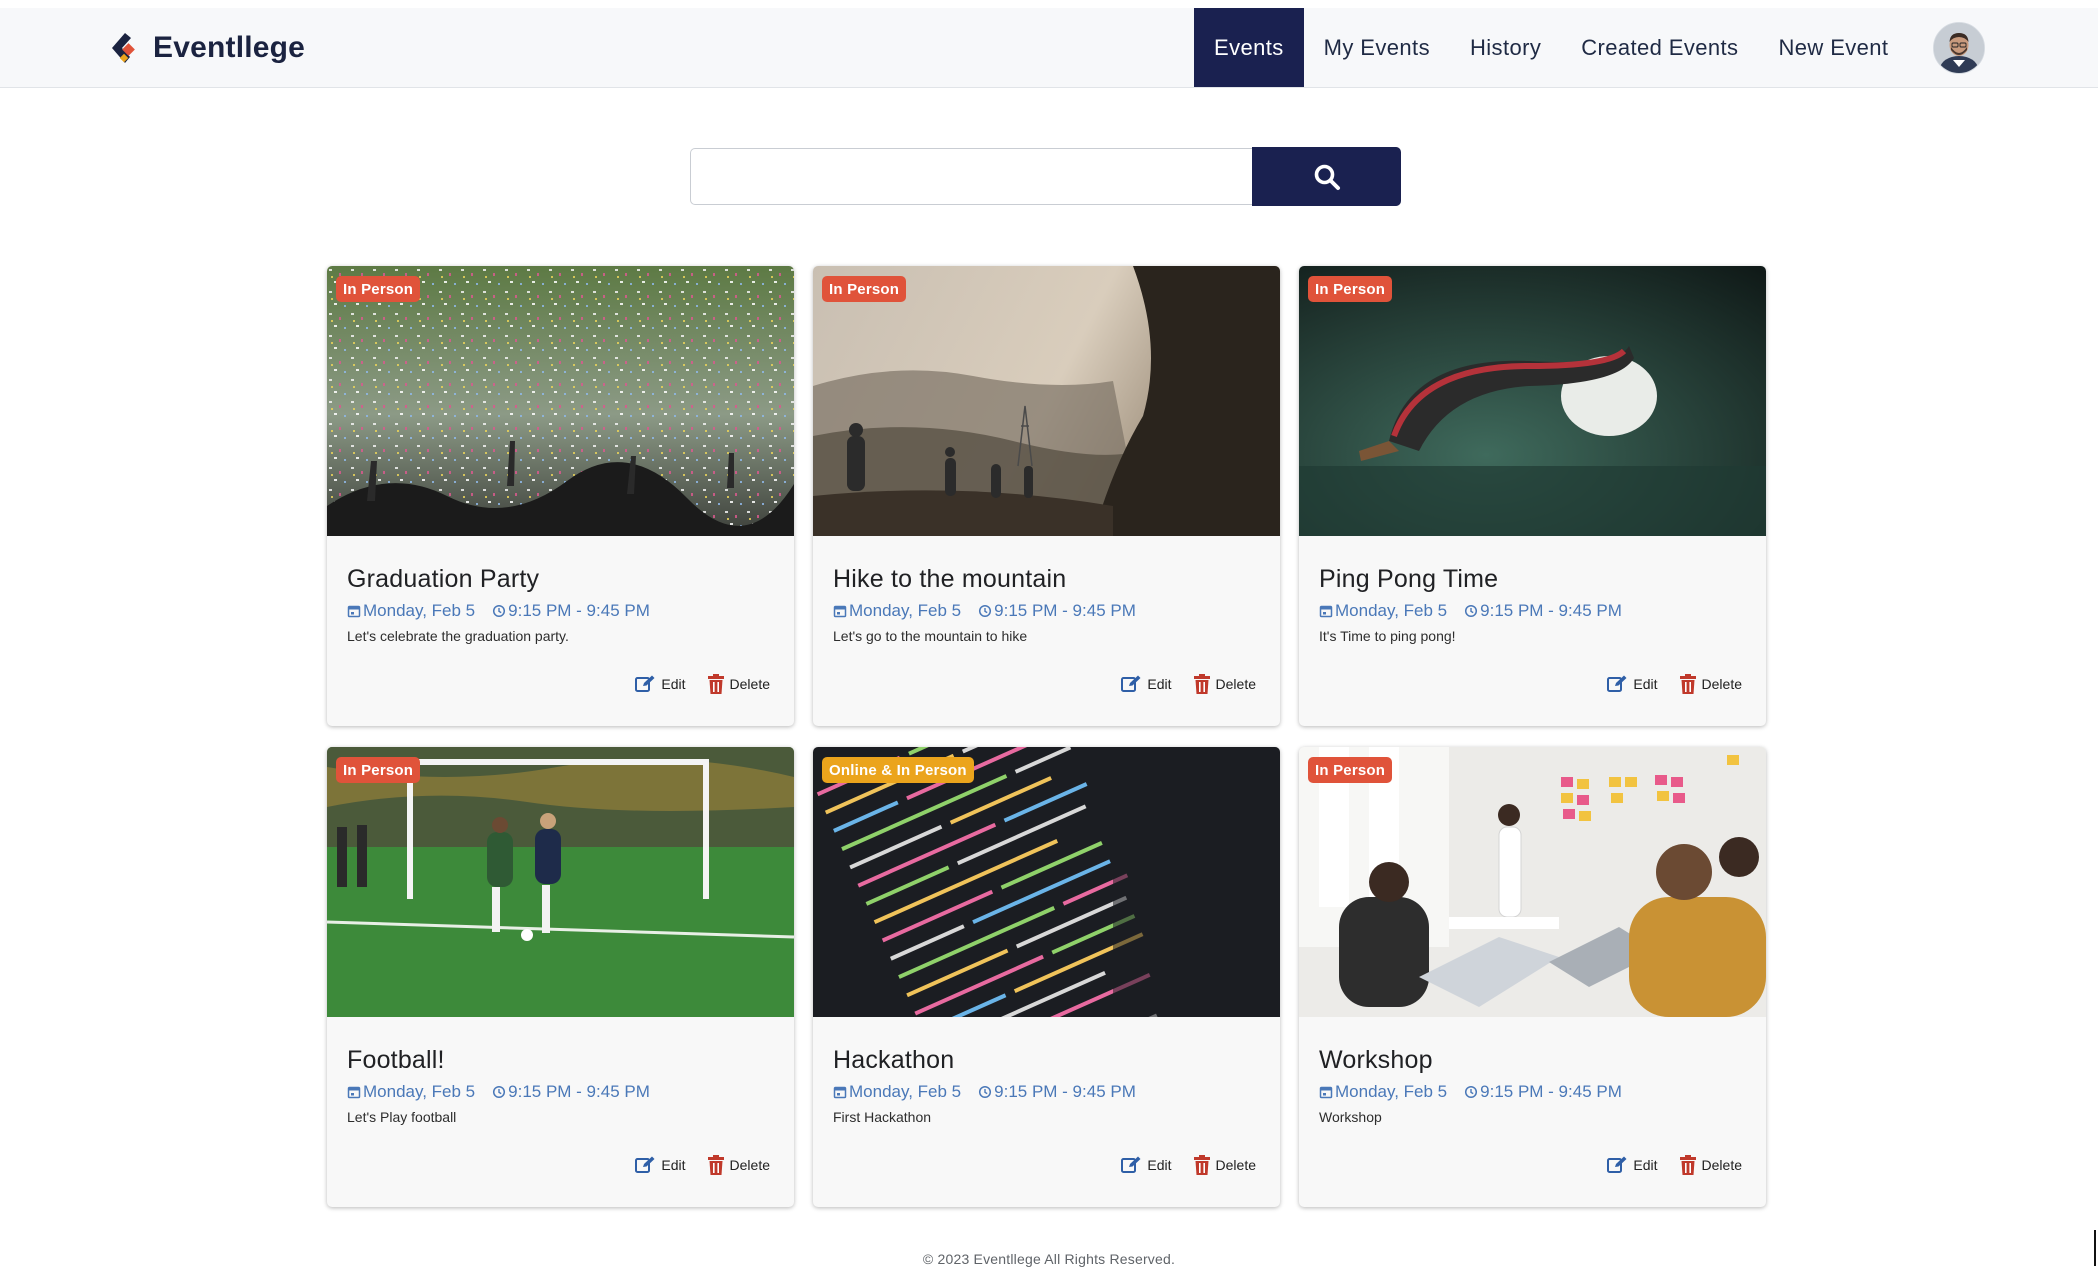  What do you see at coordinates (396, 1060) in the screenshot?
I see `event-title: Football!` at bounding box center [396, 1060].